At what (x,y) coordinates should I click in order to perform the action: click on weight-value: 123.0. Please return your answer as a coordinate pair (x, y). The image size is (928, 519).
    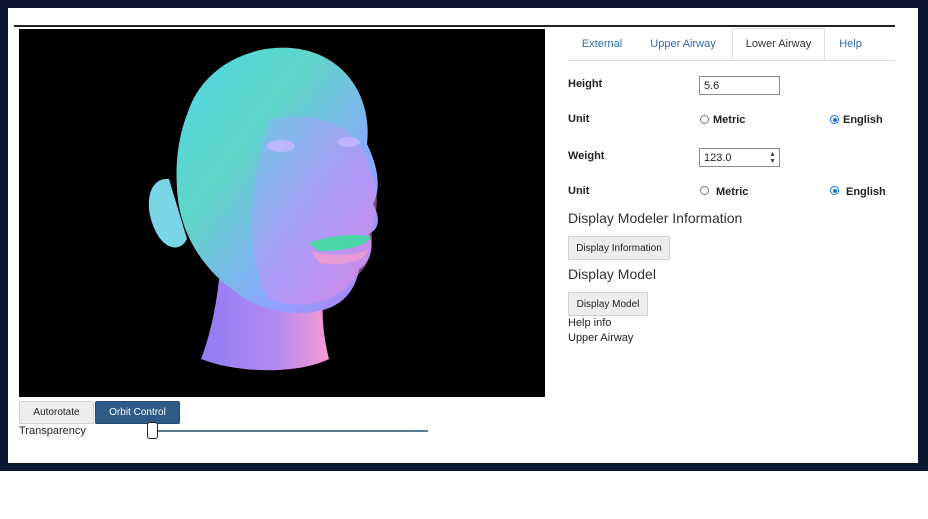
    Looking at the image, I should click on (718, 157).